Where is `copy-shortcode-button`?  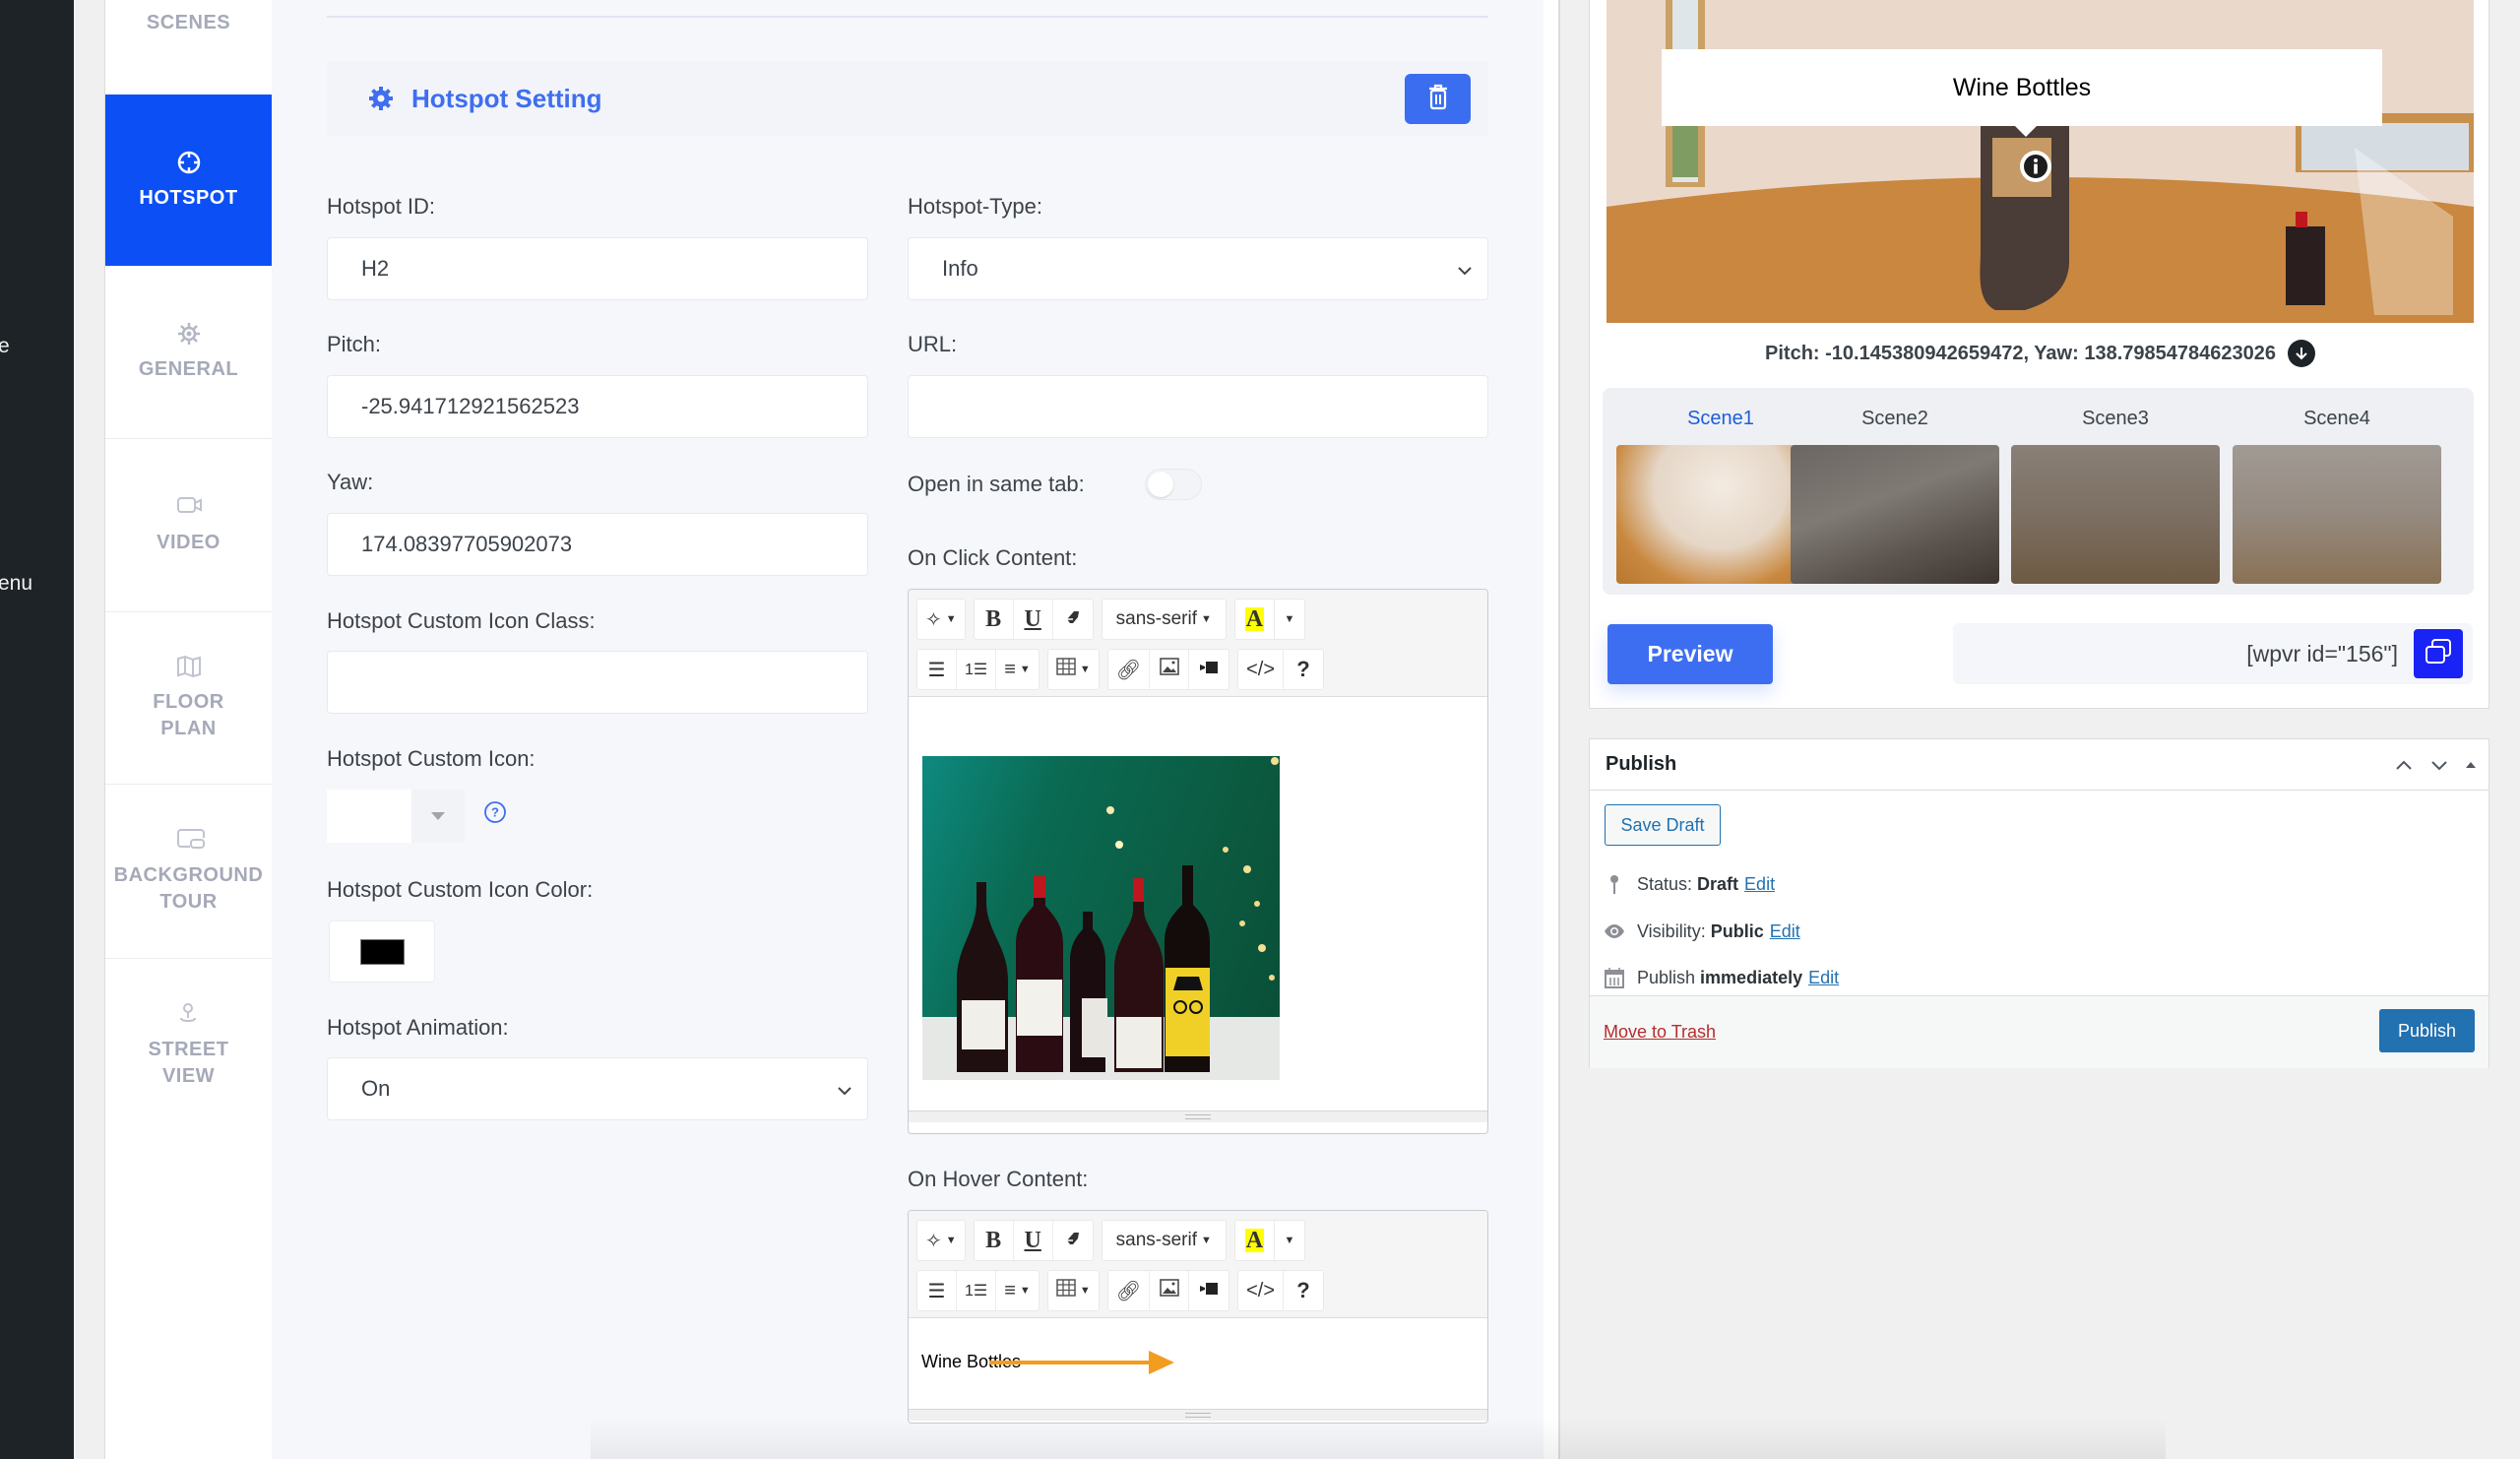
copy-shortcode-button is located at coordinates (2438, 653).